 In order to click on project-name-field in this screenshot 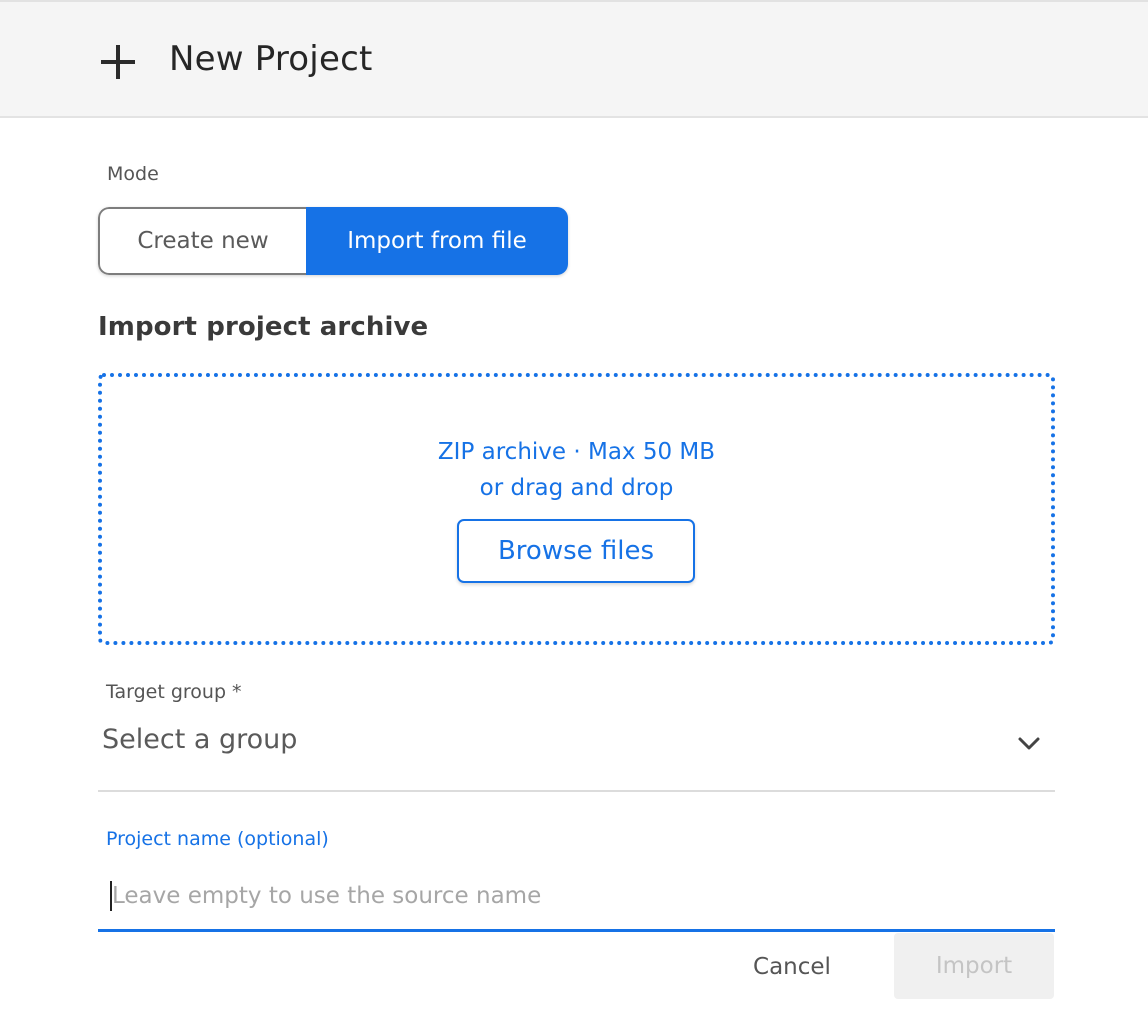, I will do `click(576, 898)`.